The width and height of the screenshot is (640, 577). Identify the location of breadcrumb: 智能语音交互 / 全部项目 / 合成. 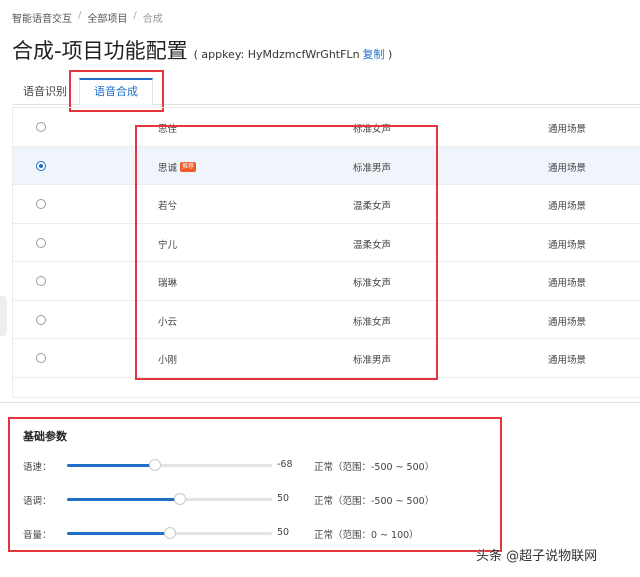
(87, 17).